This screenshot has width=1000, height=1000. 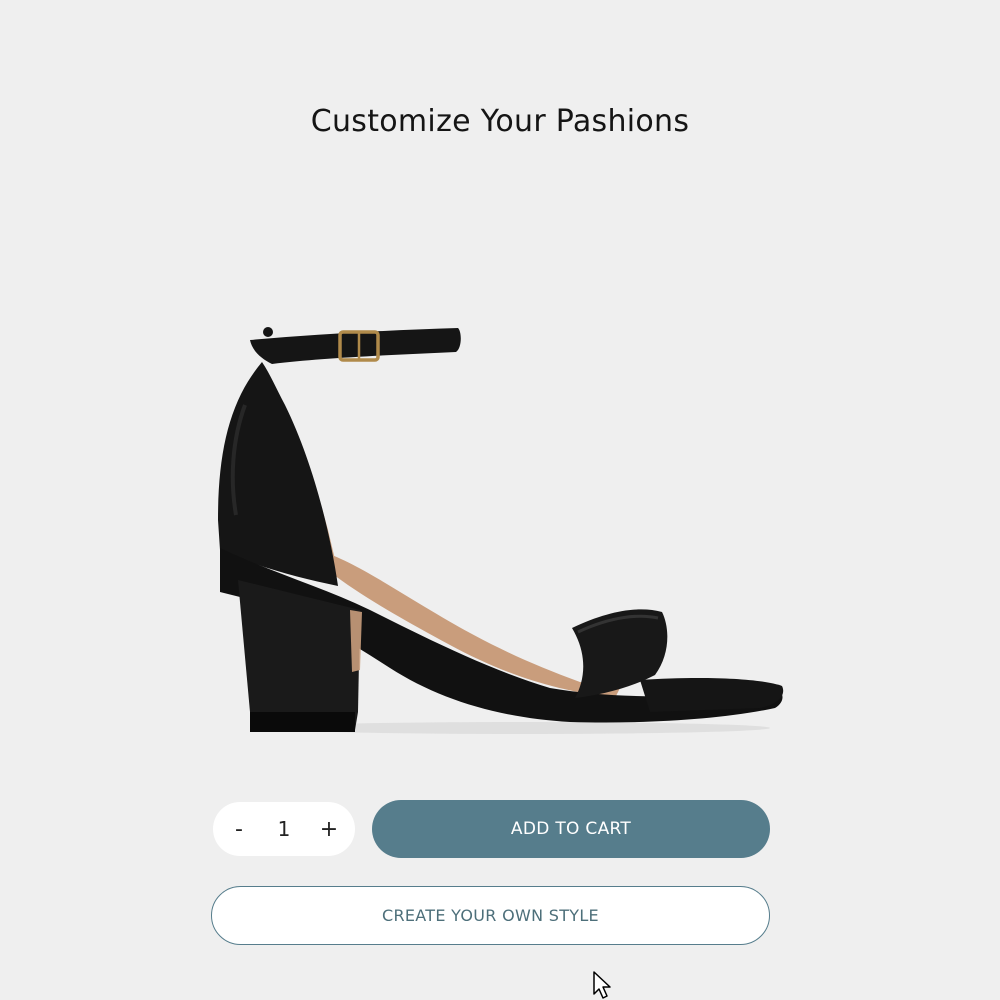 I want to click on quantity-value: 1, so click(x=284, y=829).